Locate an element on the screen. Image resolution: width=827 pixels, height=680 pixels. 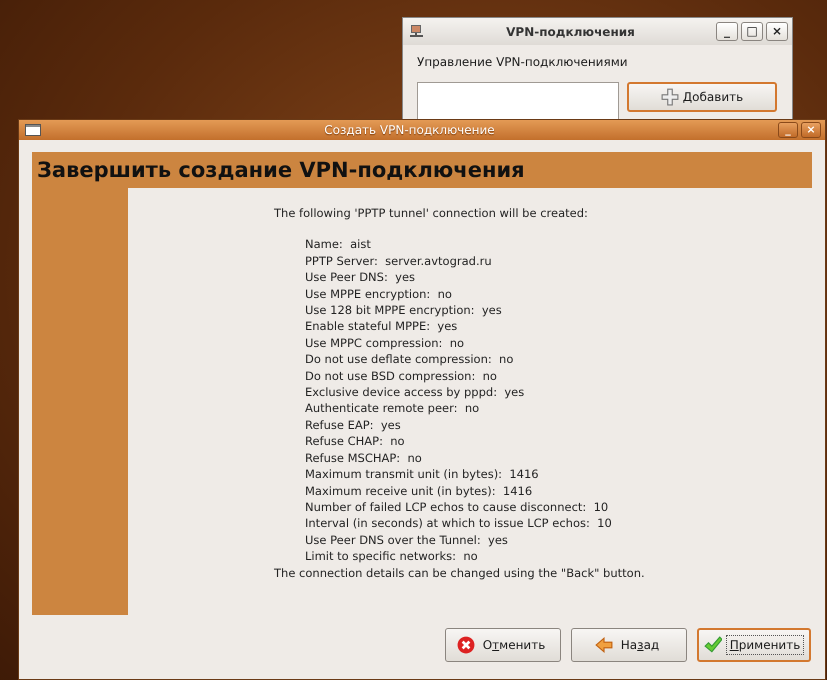
detail-line: Interval (in seconds) at which to issue LCP echos: 10 is located at coordinates (459, 523).